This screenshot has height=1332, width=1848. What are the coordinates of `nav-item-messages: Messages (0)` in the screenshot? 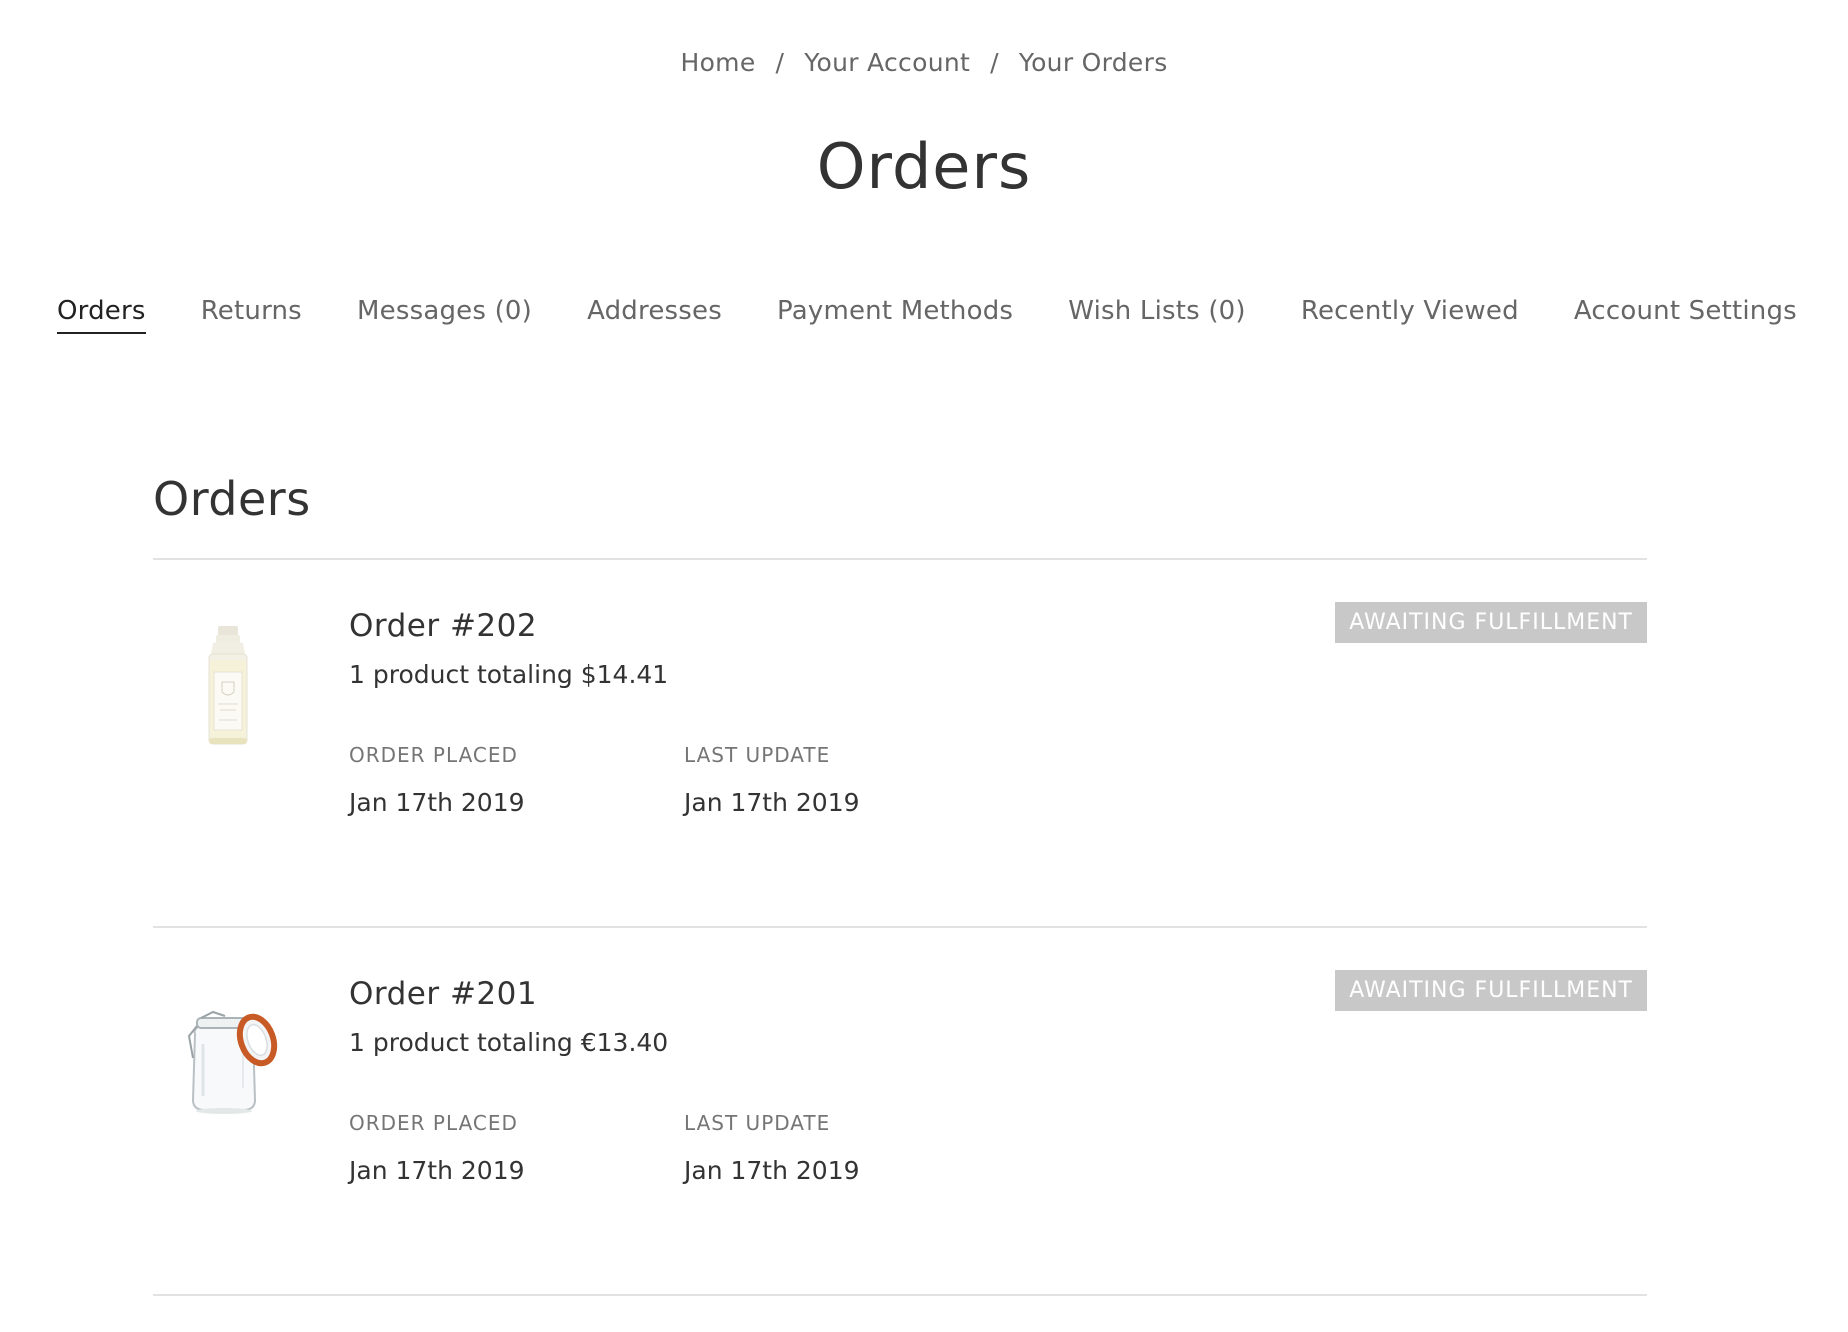 It's located at (444, 315).